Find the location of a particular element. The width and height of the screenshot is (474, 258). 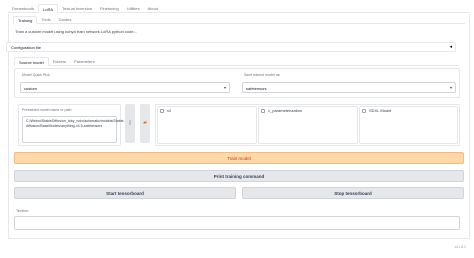

tab-lora: LoRA is located at coordinates (48, 8).